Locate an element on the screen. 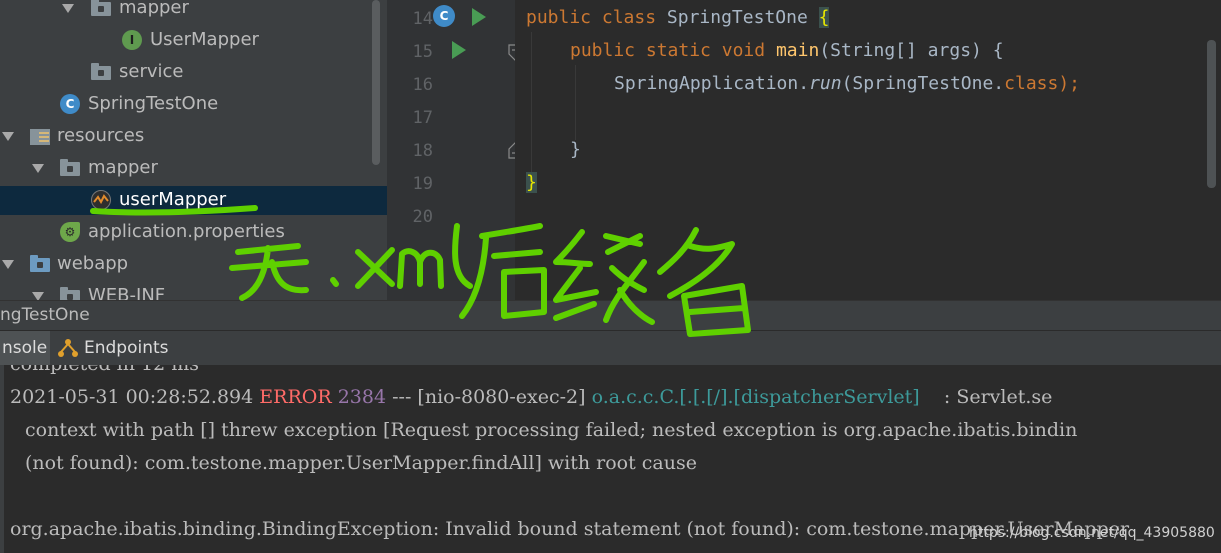 This screenshot has height=553, width=1221. annotation-underline is located at coordinates (174, 210).